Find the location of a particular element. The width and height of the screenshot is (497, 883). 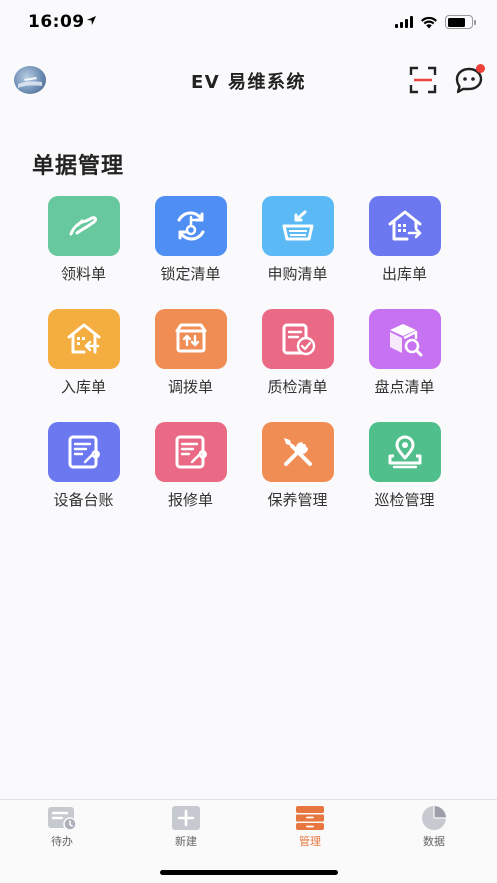

pick-icon is located at coordinates (83, 226).